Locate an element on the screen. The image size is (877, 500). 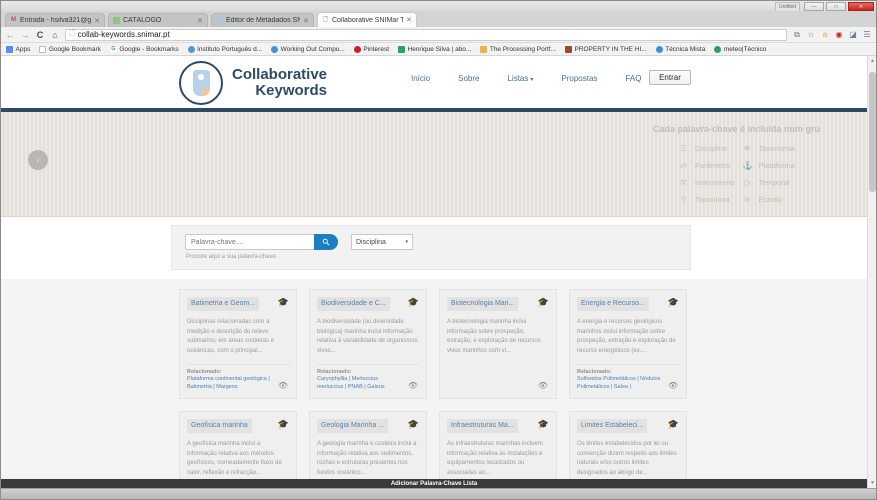
nav-item-listas: Listas ▾ is located at coordinates (520, 78).